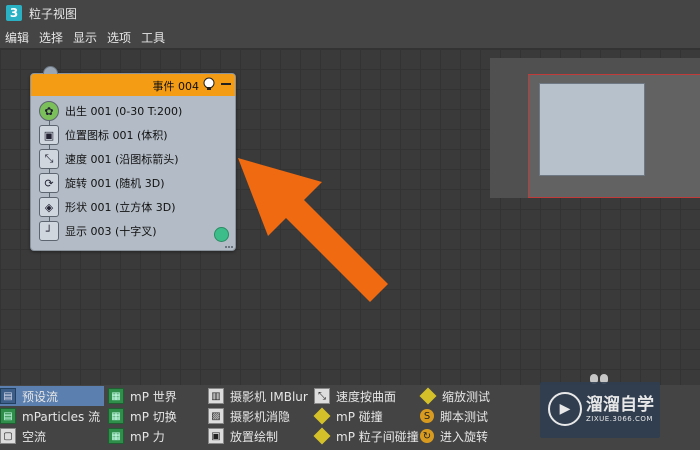 This screenshot has width=700, height=450. I want to click on depot-label: mP 切换, so click(153, 416).